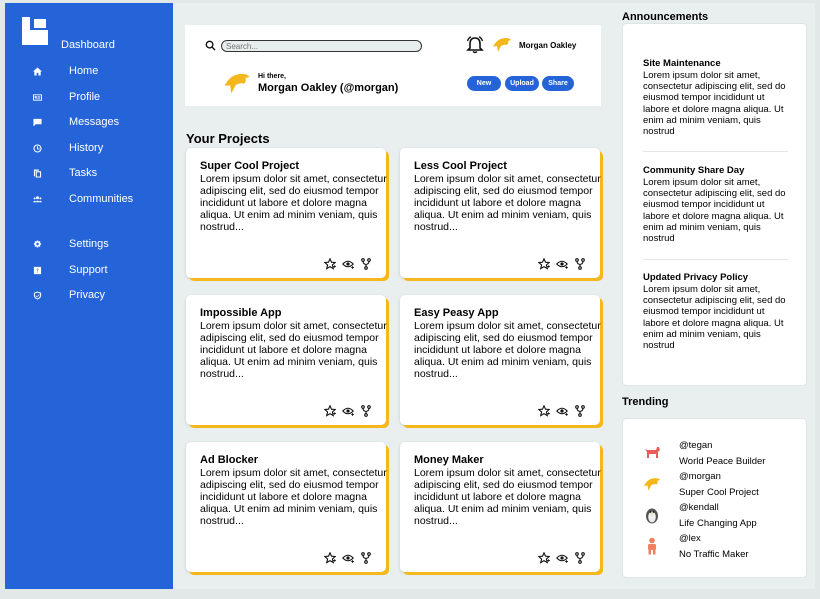  Describe the element at coordinates (475, 45) in the screenshot. I see `bell-icon` at that location.